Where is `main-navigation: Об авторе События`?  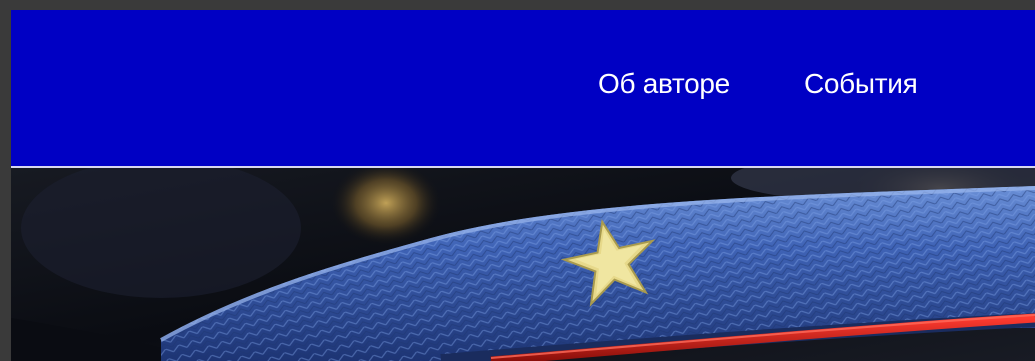
main-navigation: Об авторе События is located at coordinates (758, 84).